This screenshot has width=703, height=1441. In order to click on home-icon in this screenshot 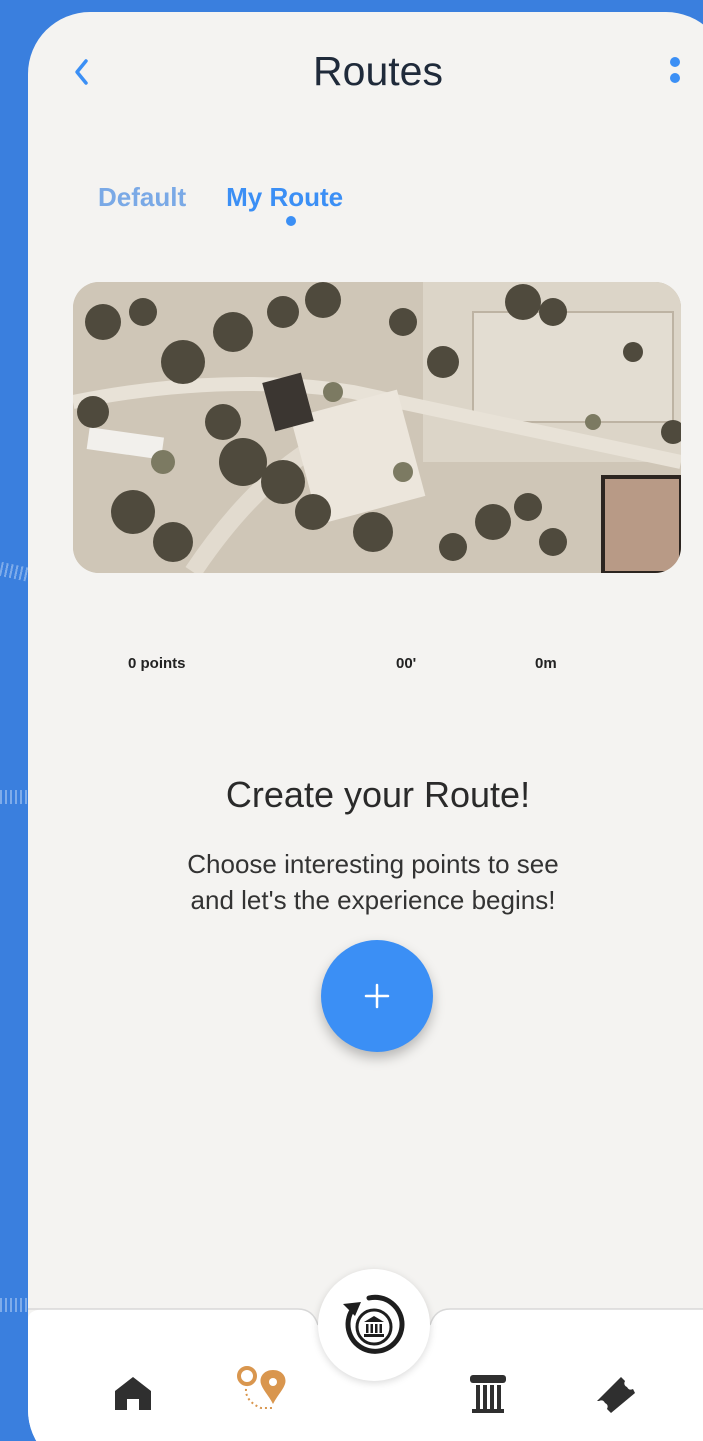, I will do `click(133, 1393)`.